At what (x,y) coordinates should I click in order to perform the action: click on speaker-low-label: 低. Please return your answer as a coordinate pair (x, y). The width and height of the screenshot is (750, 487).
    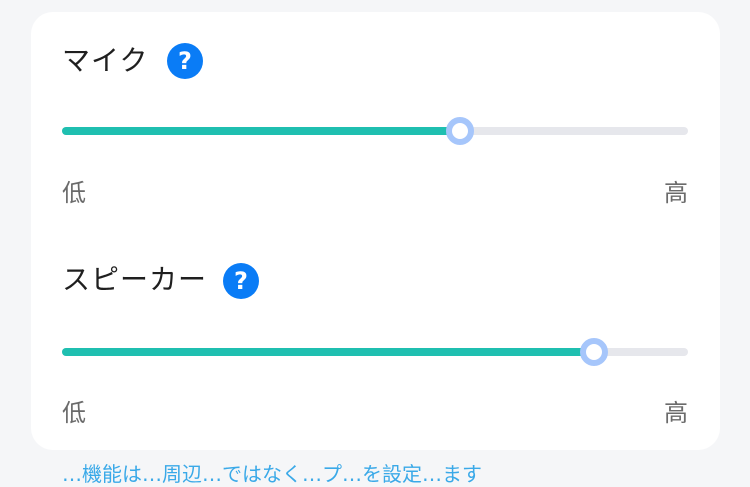
    Looking at the image, I should click on (74, 413).